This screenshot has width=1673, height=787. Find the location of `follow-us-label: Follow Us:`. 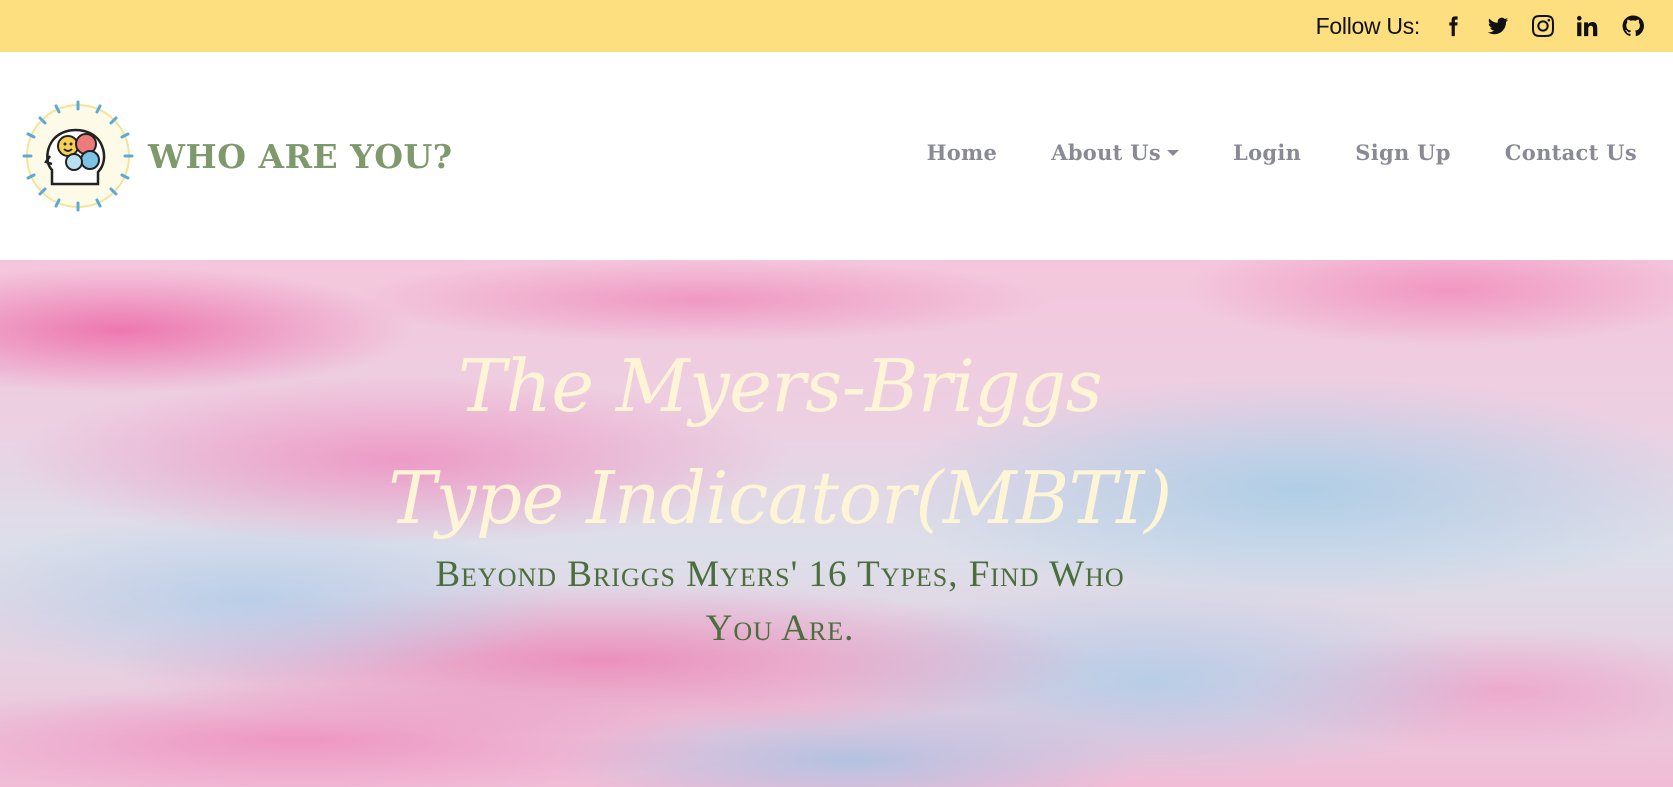

follow-us-label: Follow Us: is located at coordinates (1368, 25).